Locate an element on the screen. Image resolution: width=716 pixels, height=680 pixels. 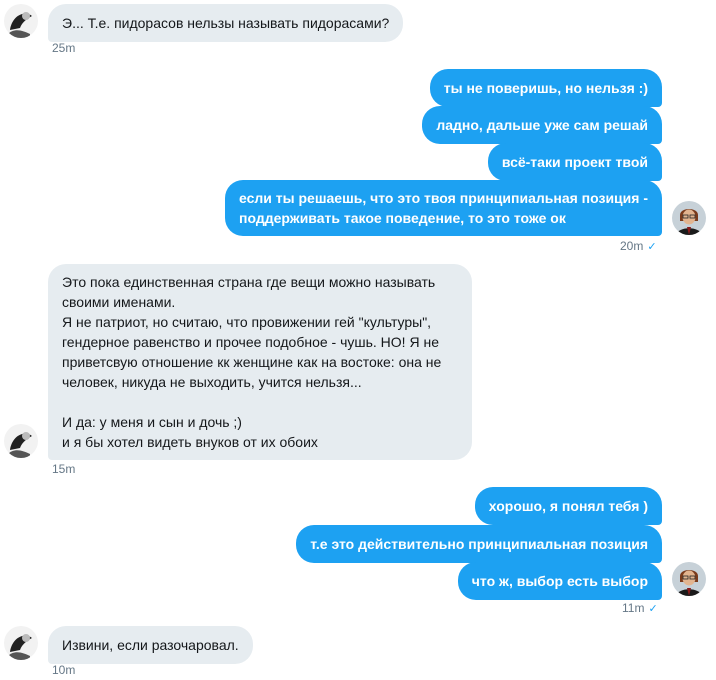
message-timestamp: 10m is located at coordinates (64, 670).